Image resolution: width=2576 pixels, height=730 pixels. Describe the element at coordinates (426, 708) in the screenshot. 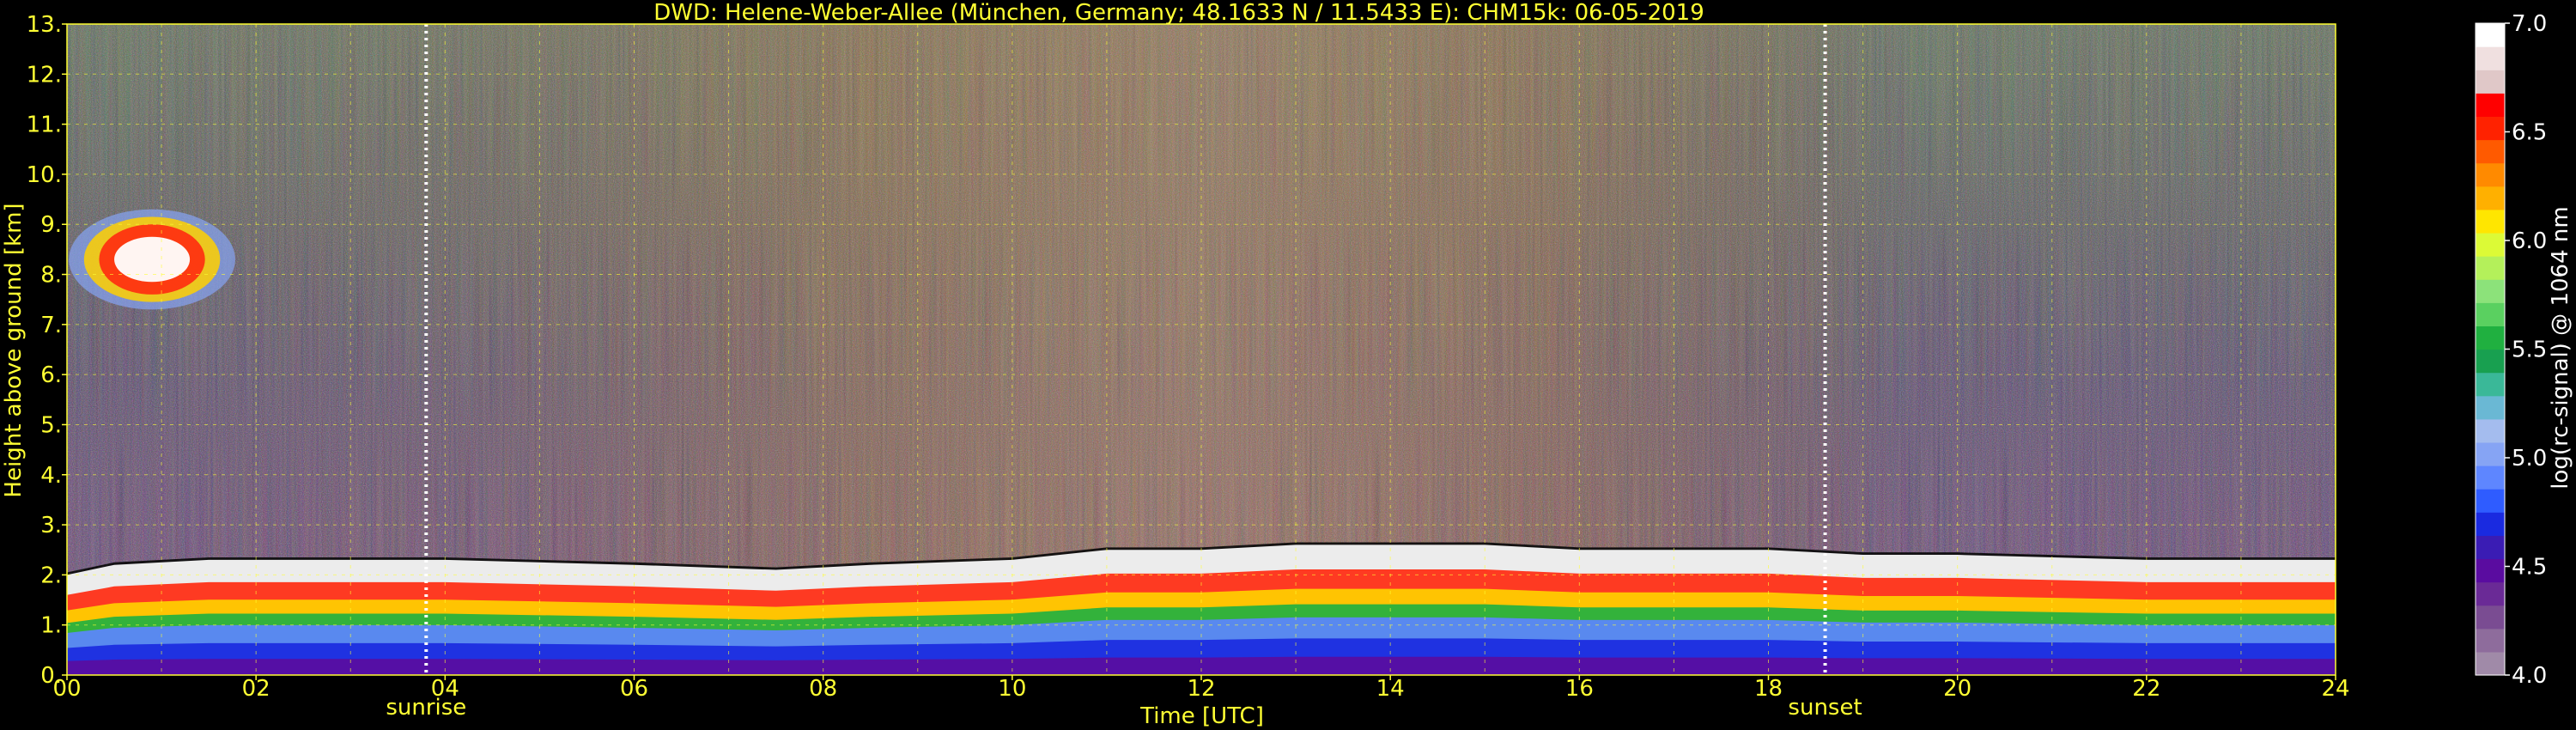

I see `sunrise-label: sunrise` at that location.